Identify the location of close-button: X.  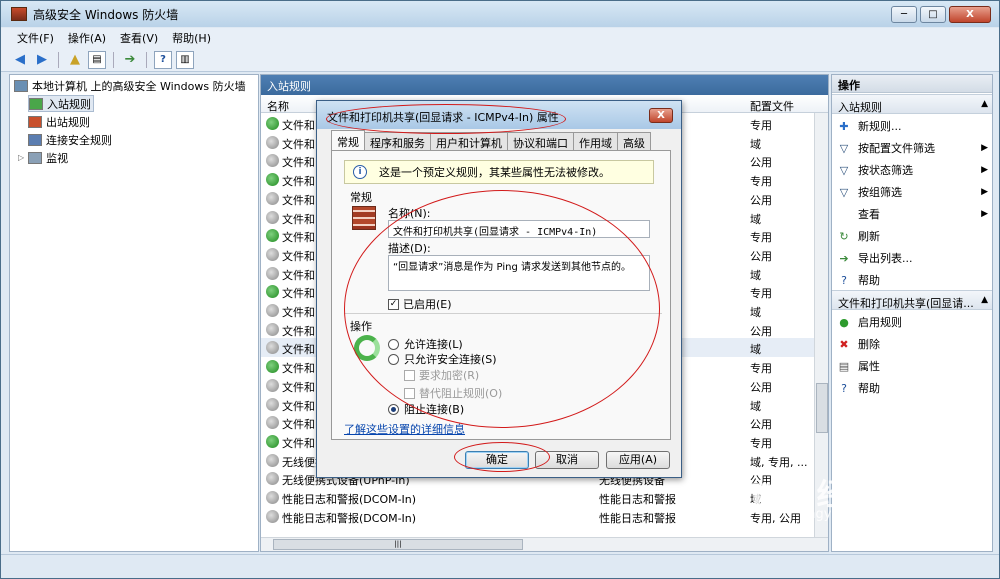
(970, 14).